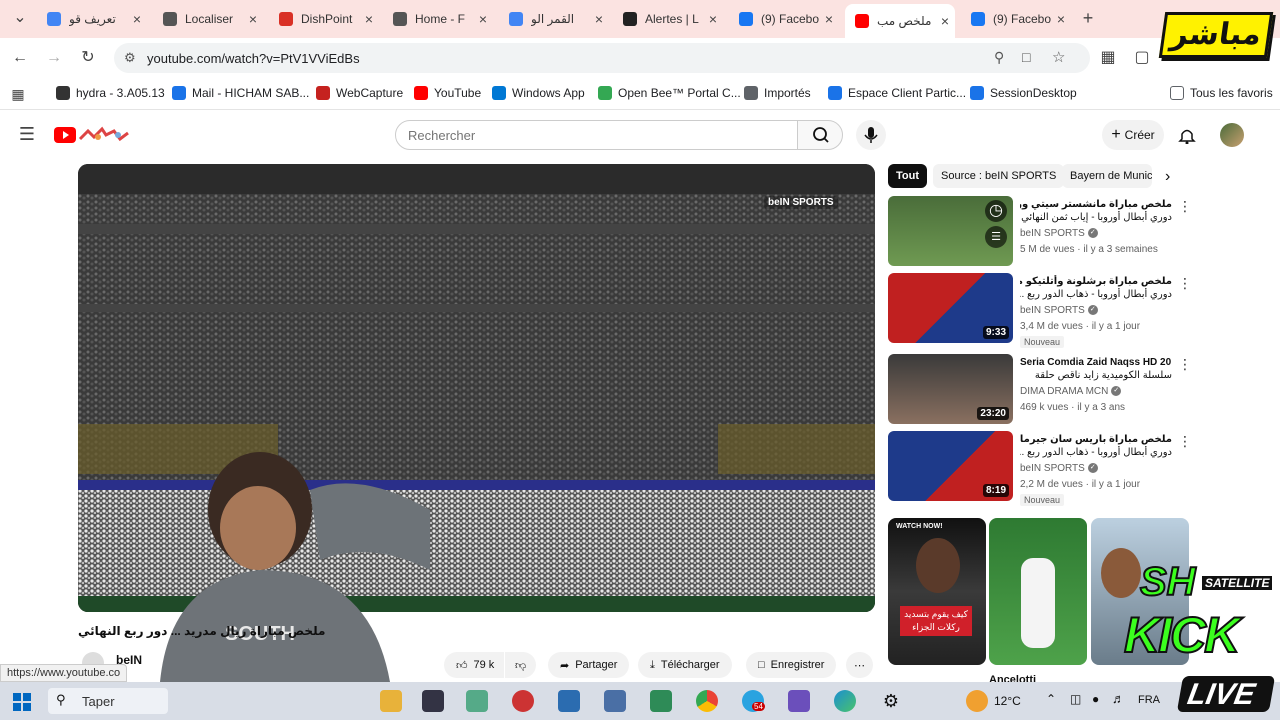 This screenshot has height=720, width=1280. Describe the element at coordinates (359, 93) in the screenshot. I see `bookmark-item: WebCapture` at that location.